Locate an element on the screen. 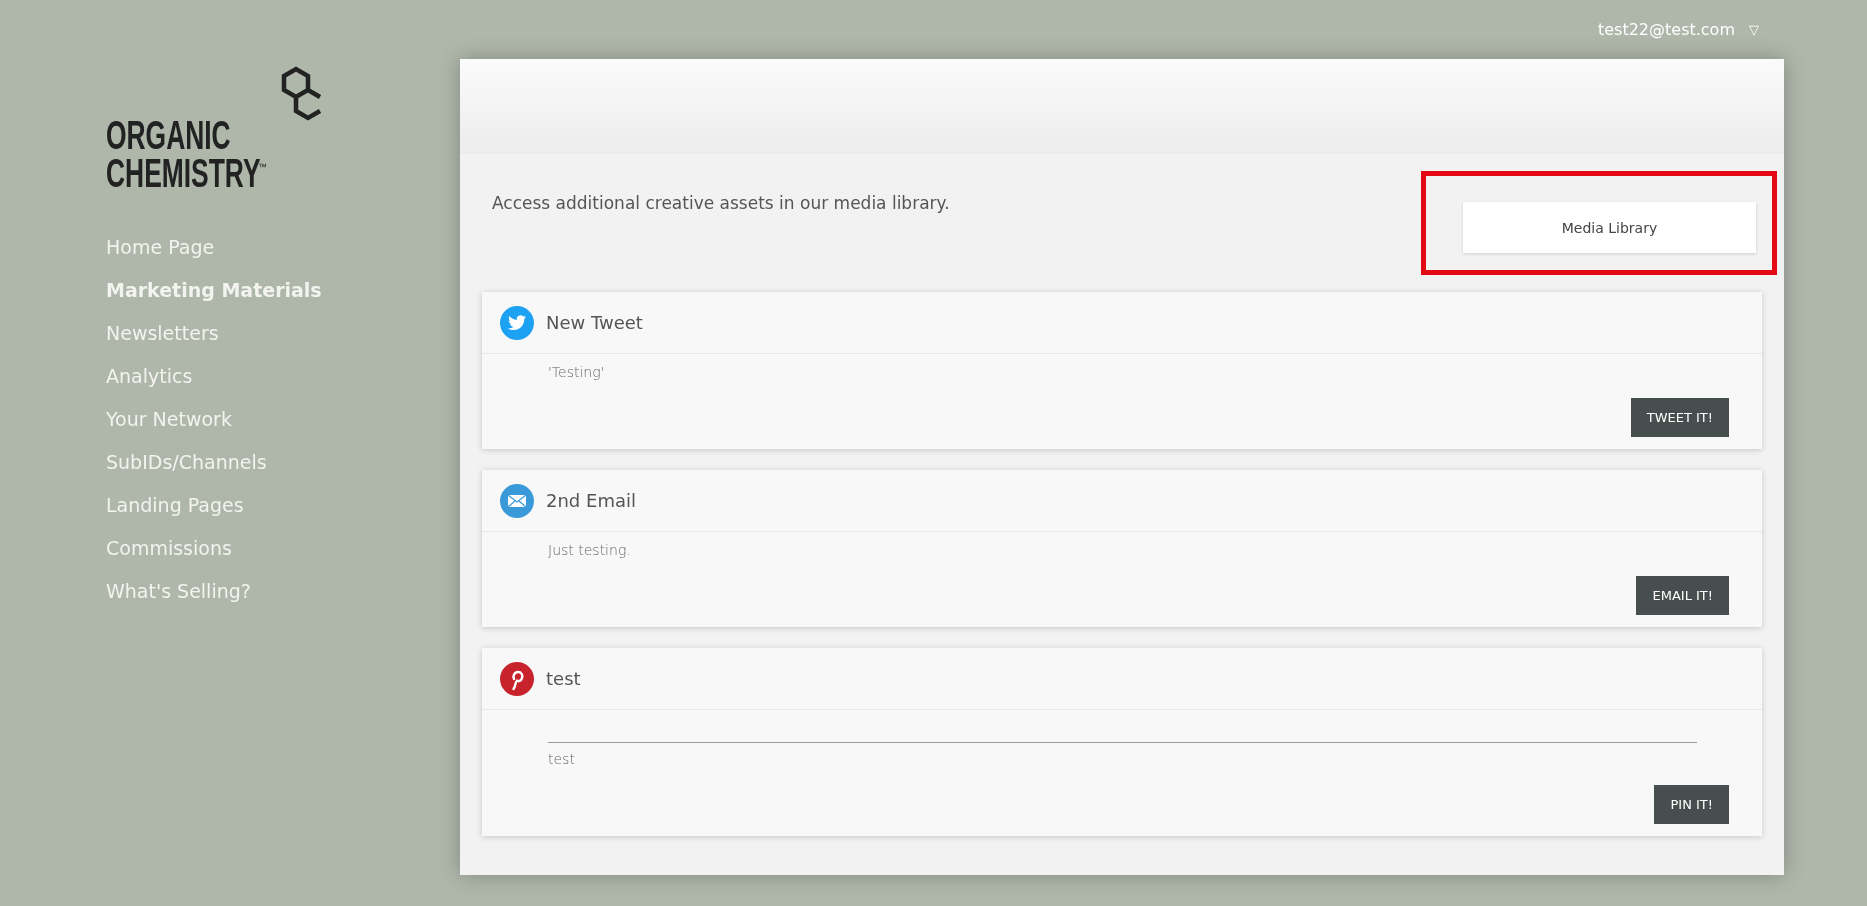 The image size is (1867, 906). sidebar-link: Landing Pages is located at coordinates (175, 505).